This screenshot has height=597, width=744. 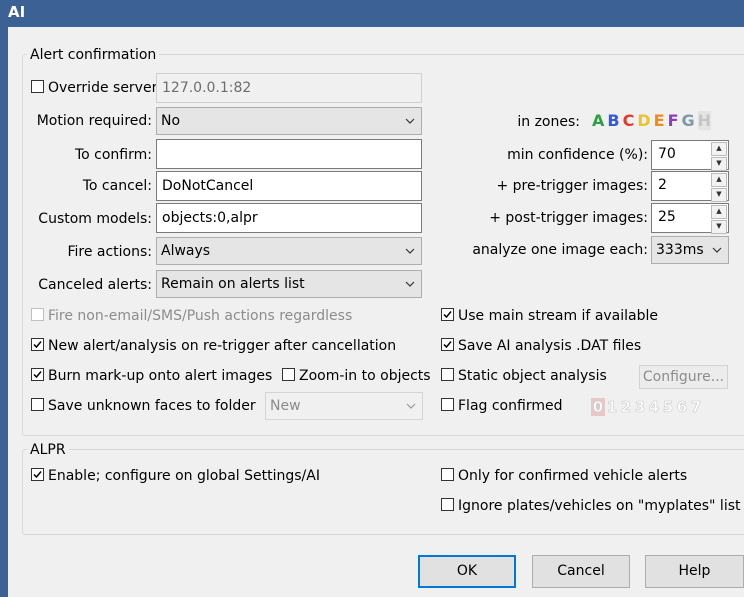 What do you see at coordinates (667, 154) in the screenshot?
I see `min-confidence-value: 70` at bounding box center [667, 154].